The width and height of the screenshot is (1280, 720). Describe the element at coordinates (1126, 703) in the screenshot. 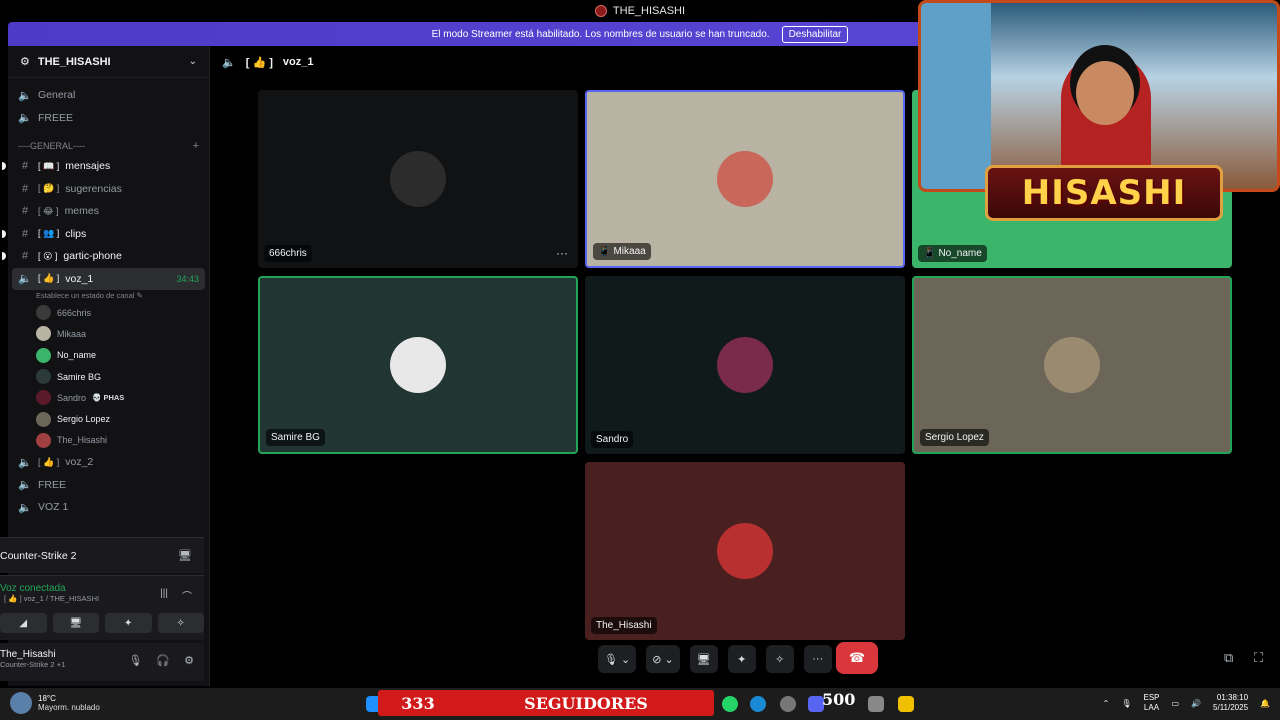

I see `microphone-tray-icon: 🎙` at that location.